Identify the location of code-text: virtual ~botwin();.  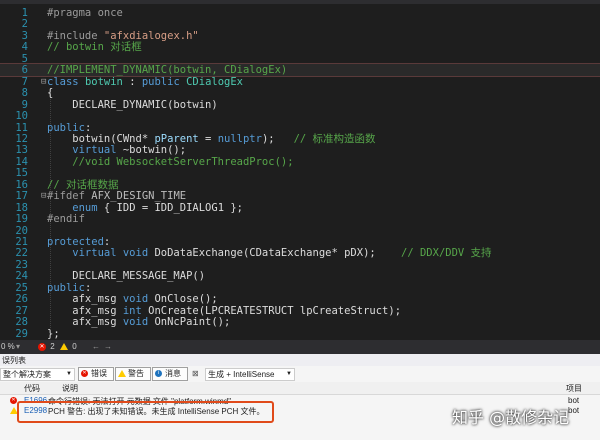
(116, 150).